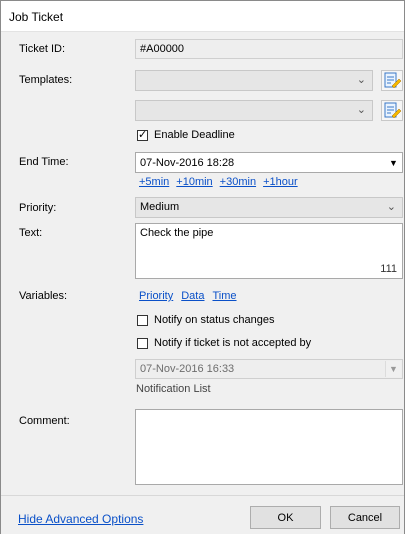 The image size is (405, 534). I want to click on footer-bar: Hide Advanced Options OK Cancel, so click(202, 514).